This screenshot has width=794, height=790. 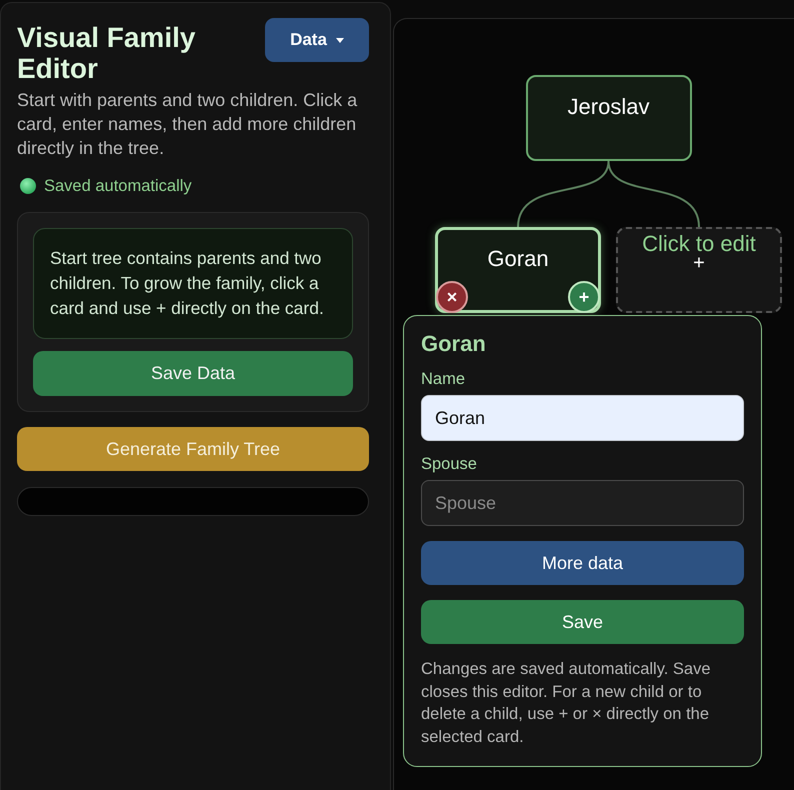 What do you see at coordinates (452, 297) in the screenshot?
I see `delete-button: ×` at bounding box center [452, 297].